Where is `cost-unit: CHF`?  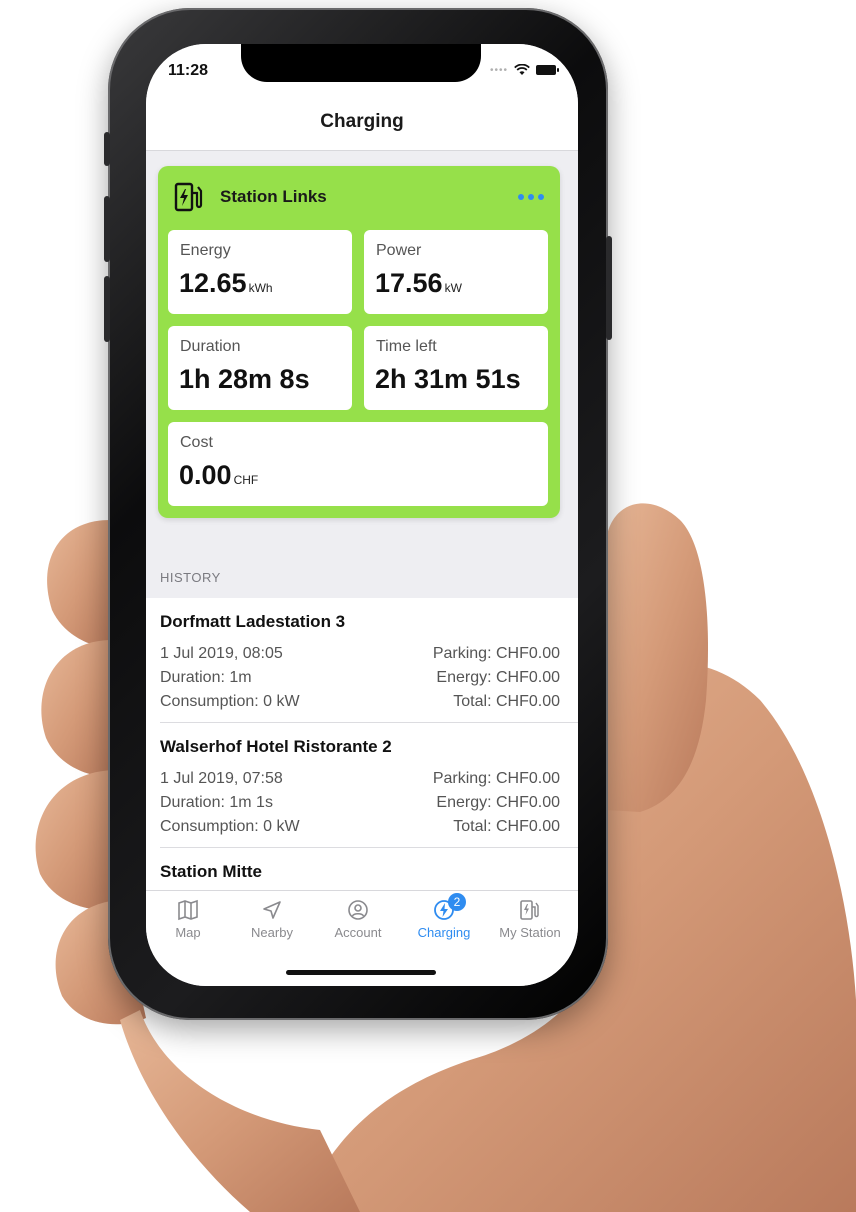
cost-unit: CHF is located at coordinates (246, 480).